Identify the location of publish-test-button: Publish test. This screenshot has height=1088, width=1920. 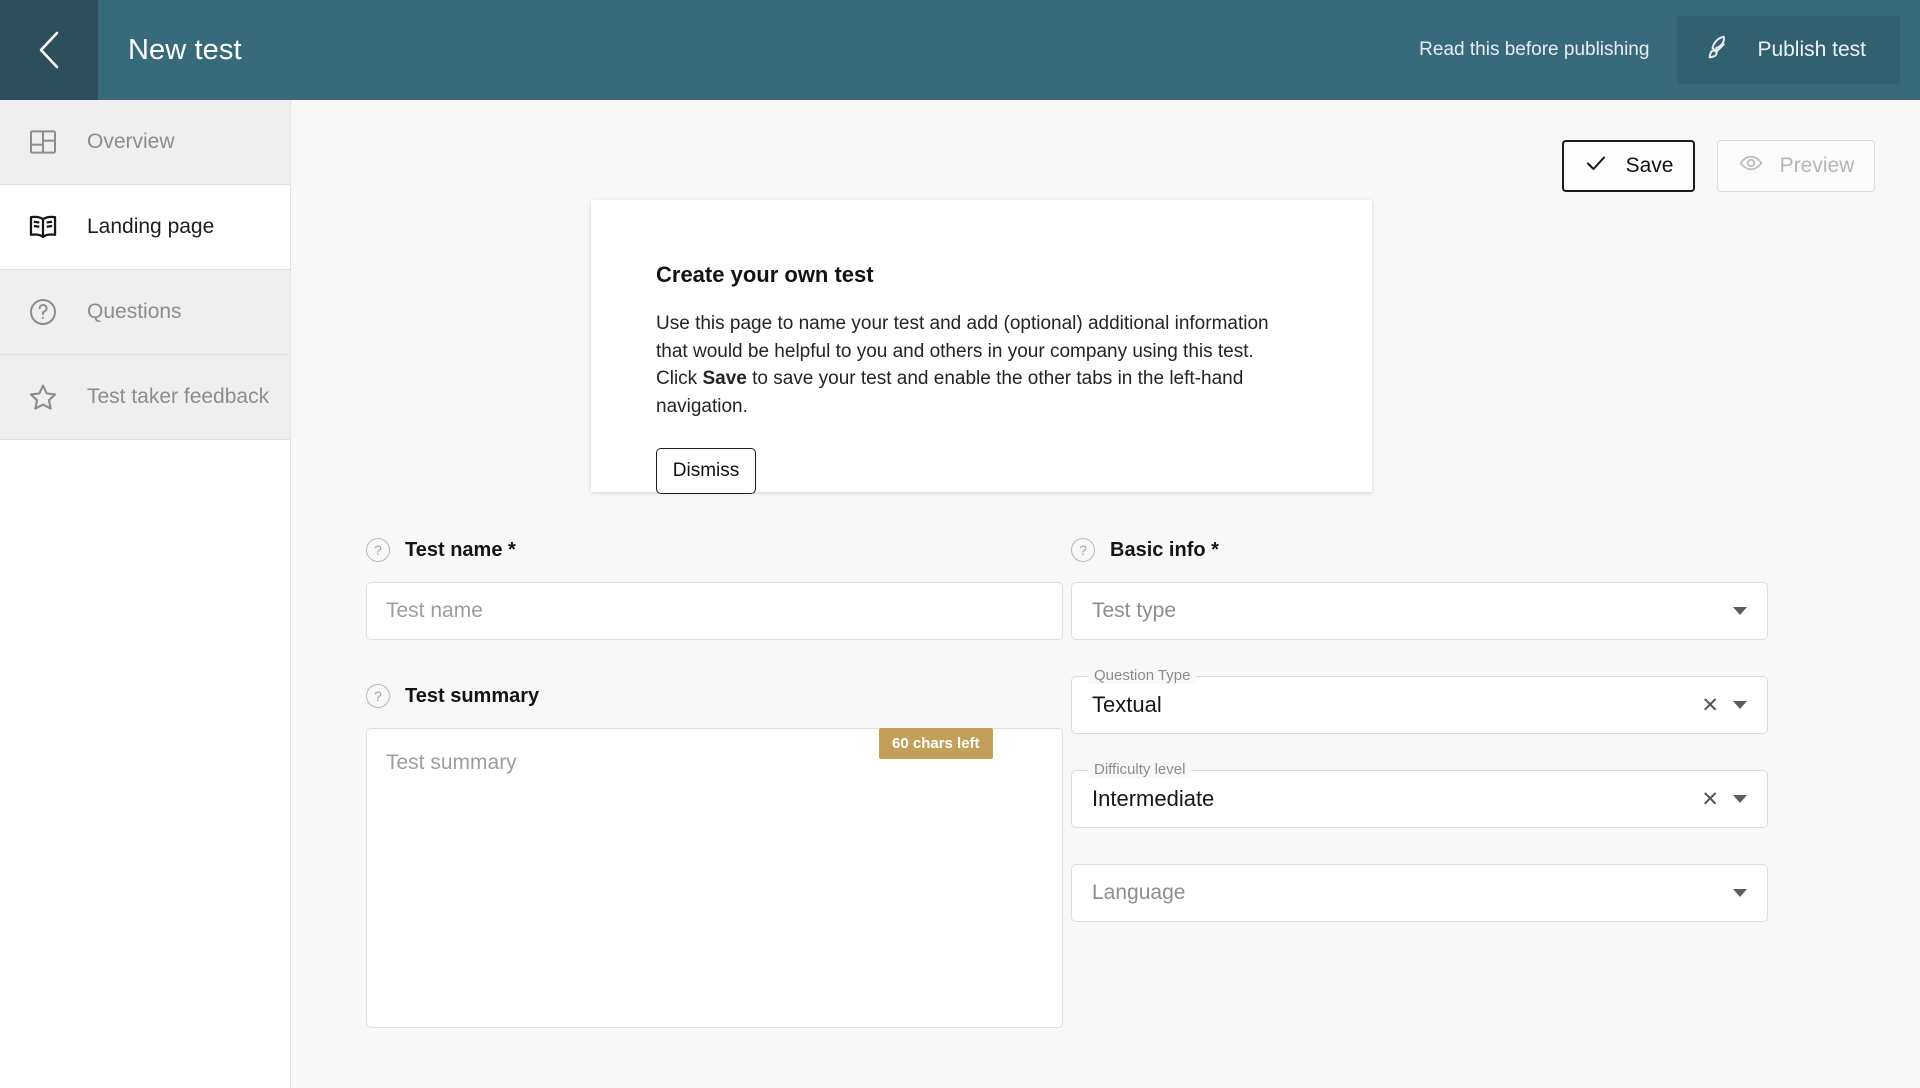
(1788, 50).